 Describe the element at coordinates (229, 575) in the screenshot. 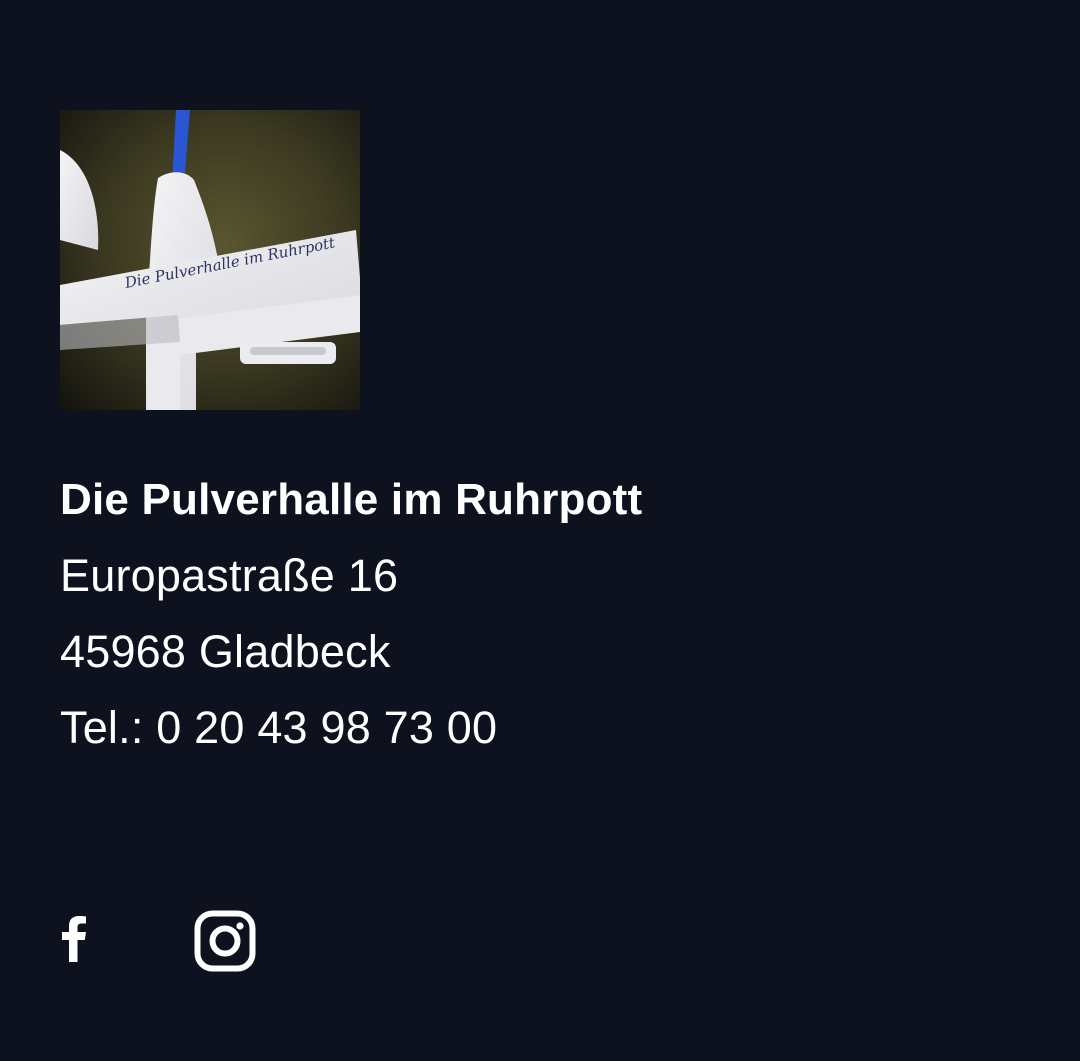

I see `street-address: Europastraße 16` at that location.